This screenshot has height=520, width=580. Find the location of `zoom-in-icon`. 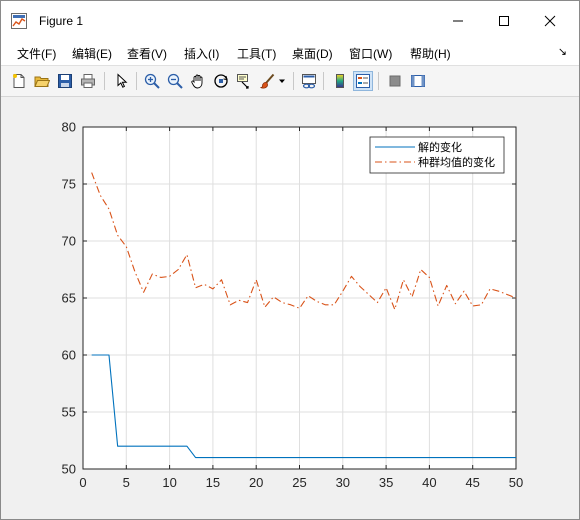

zoom-in-icon is located at coordinates (152, 81).